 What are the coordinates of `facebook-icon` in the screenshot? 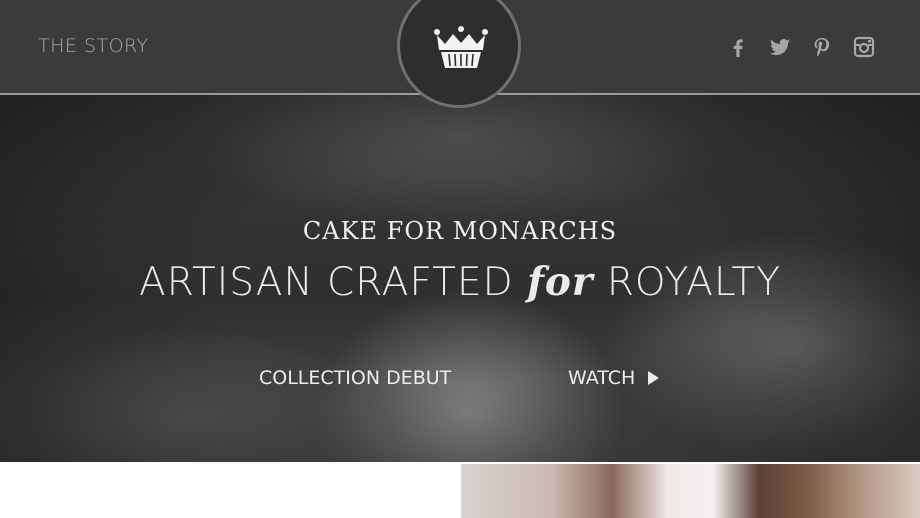 It's located at (738, 47).